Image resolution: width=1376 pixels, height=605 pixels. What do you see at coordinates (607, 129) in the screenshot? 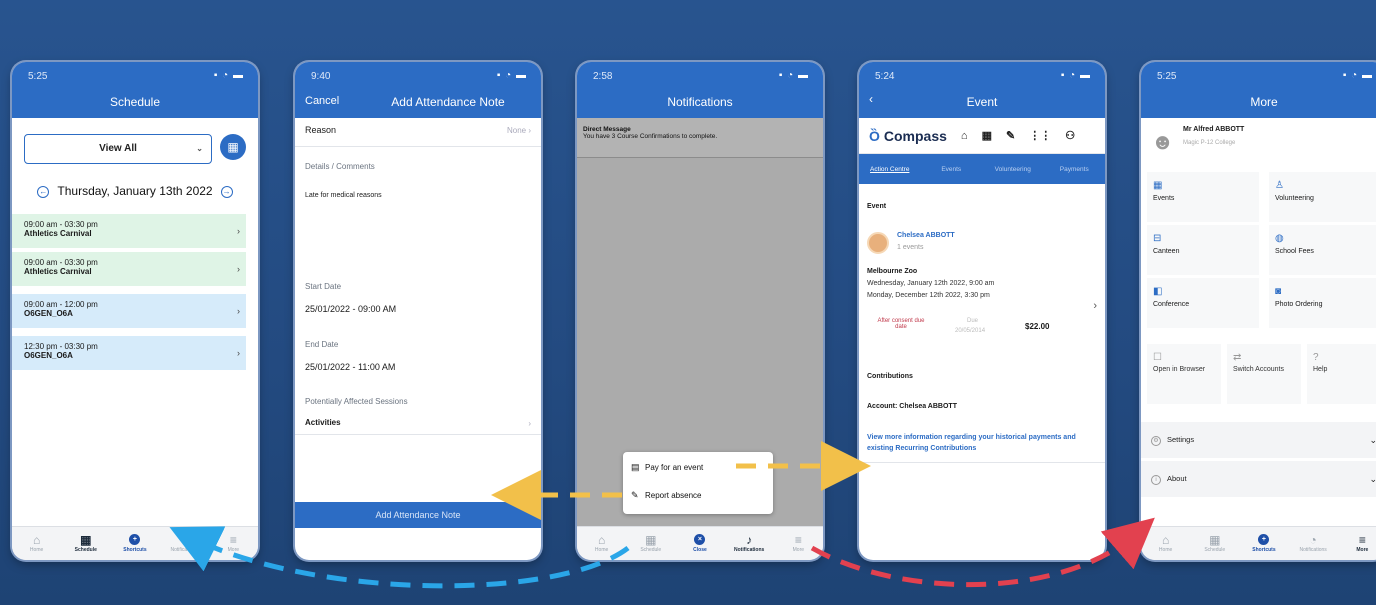
I see `message-title: Direct Message` at bounding box center [607, 129].